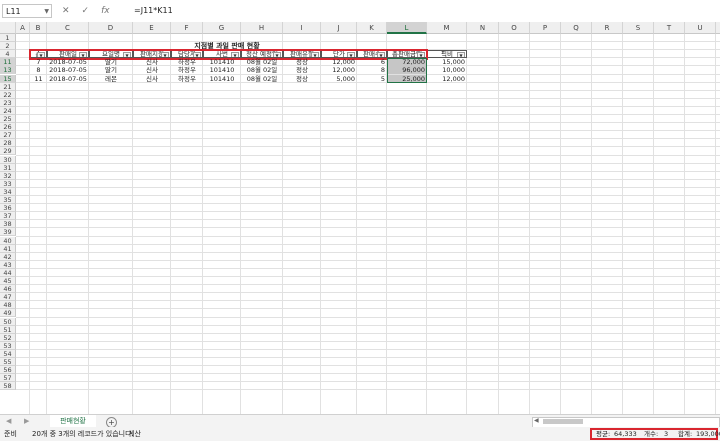 This screenshot has height=441, width=720. Describe the element at coordinates (447, 28) in the screenshot. I see `column-header: M` at that location.